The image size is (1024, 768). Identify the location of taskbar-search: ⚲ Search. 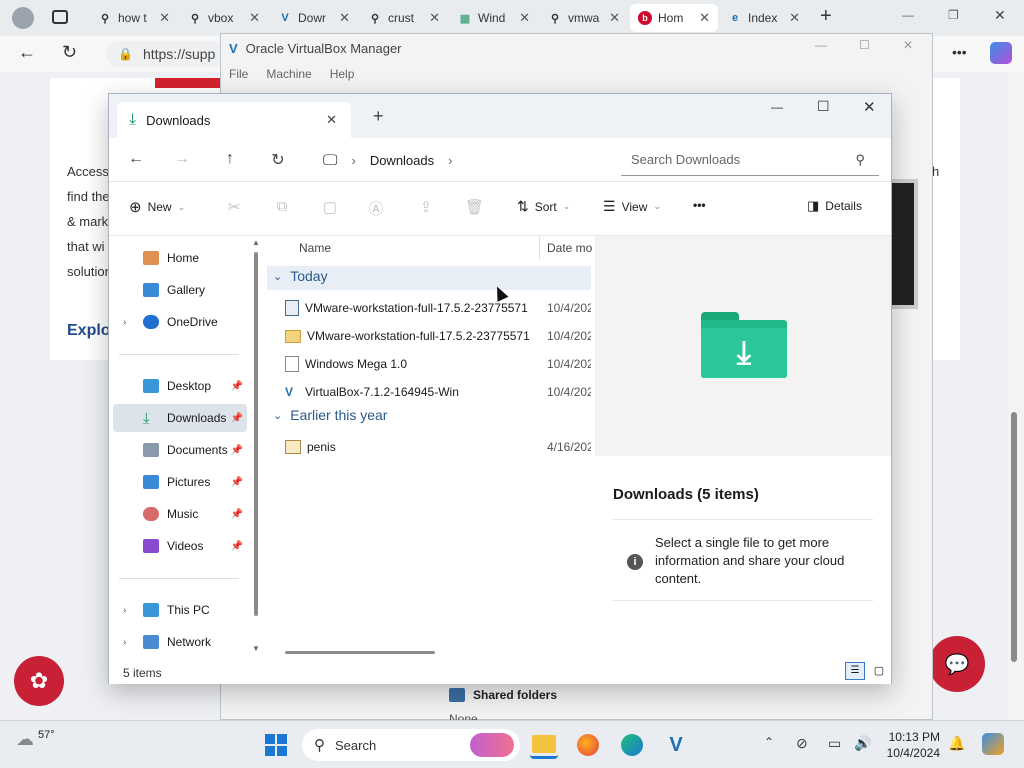
(411, 745).